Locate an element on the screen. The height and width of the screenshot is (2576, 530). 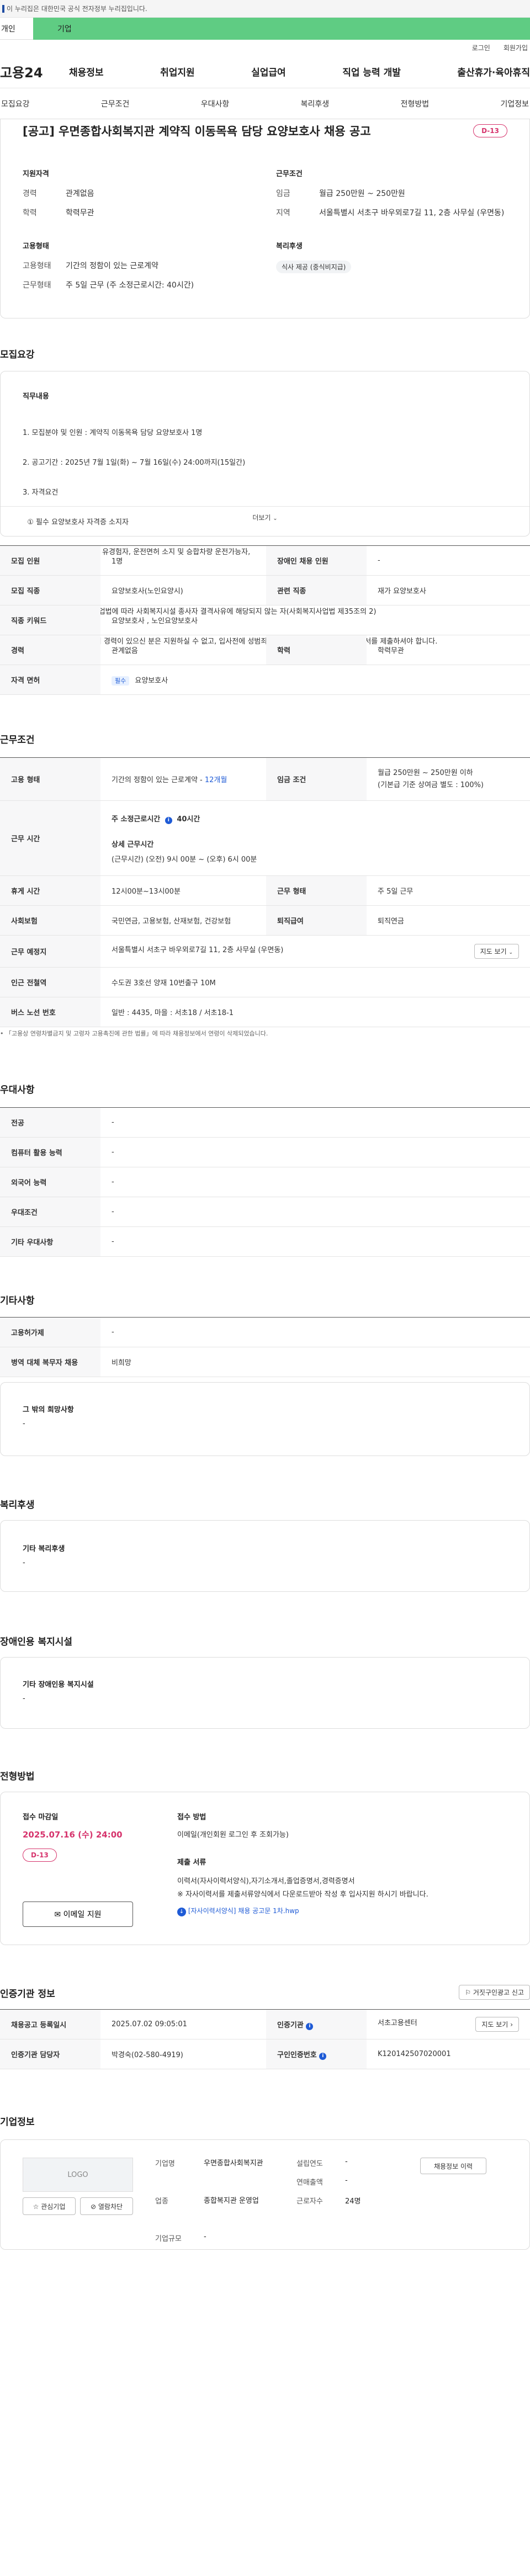
email-apply-button: ✉ 이메일 지원 is located at coordinates (78, 1914).